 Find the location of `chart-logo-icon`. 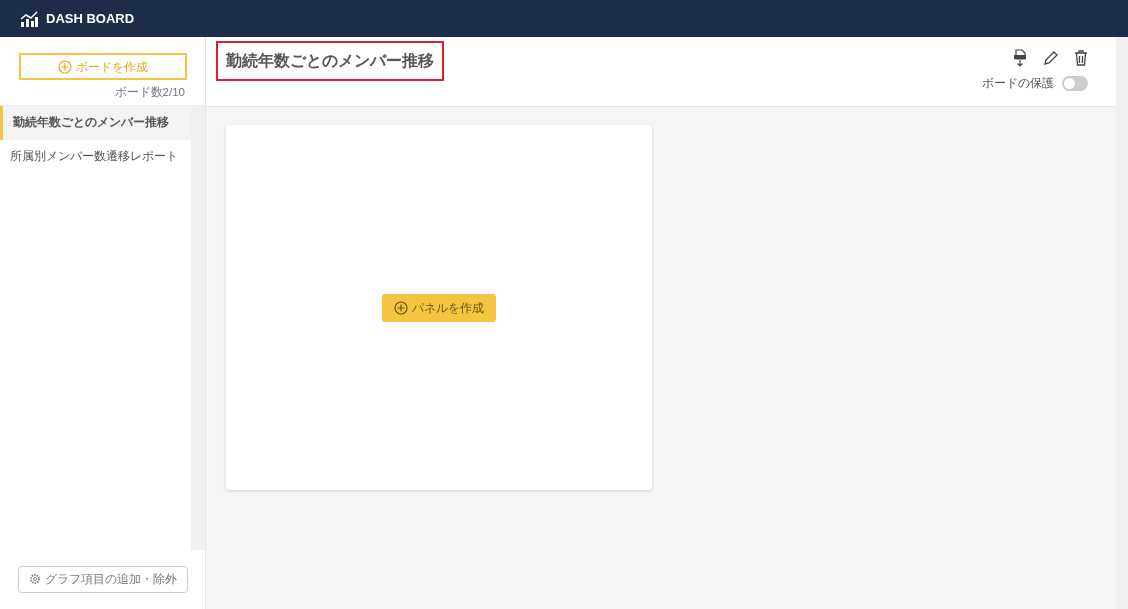

chart-logo-icon is located at coordinates (29, 18).